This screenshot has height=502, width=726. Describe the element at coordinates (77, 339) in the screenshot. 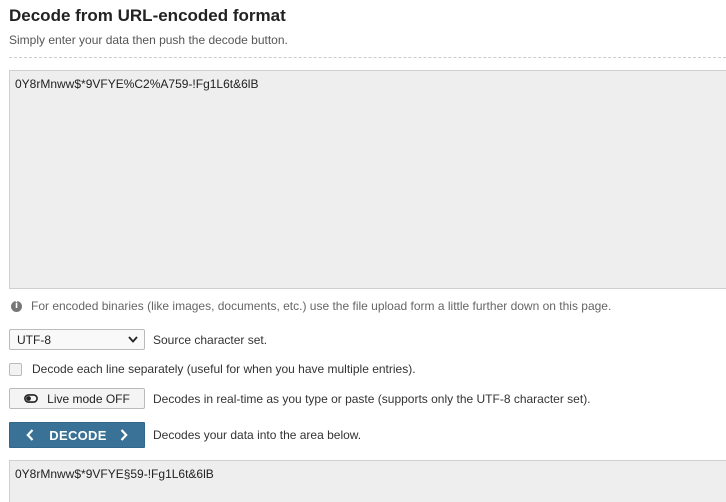

I see `charset-select: UTF-8` at that location.